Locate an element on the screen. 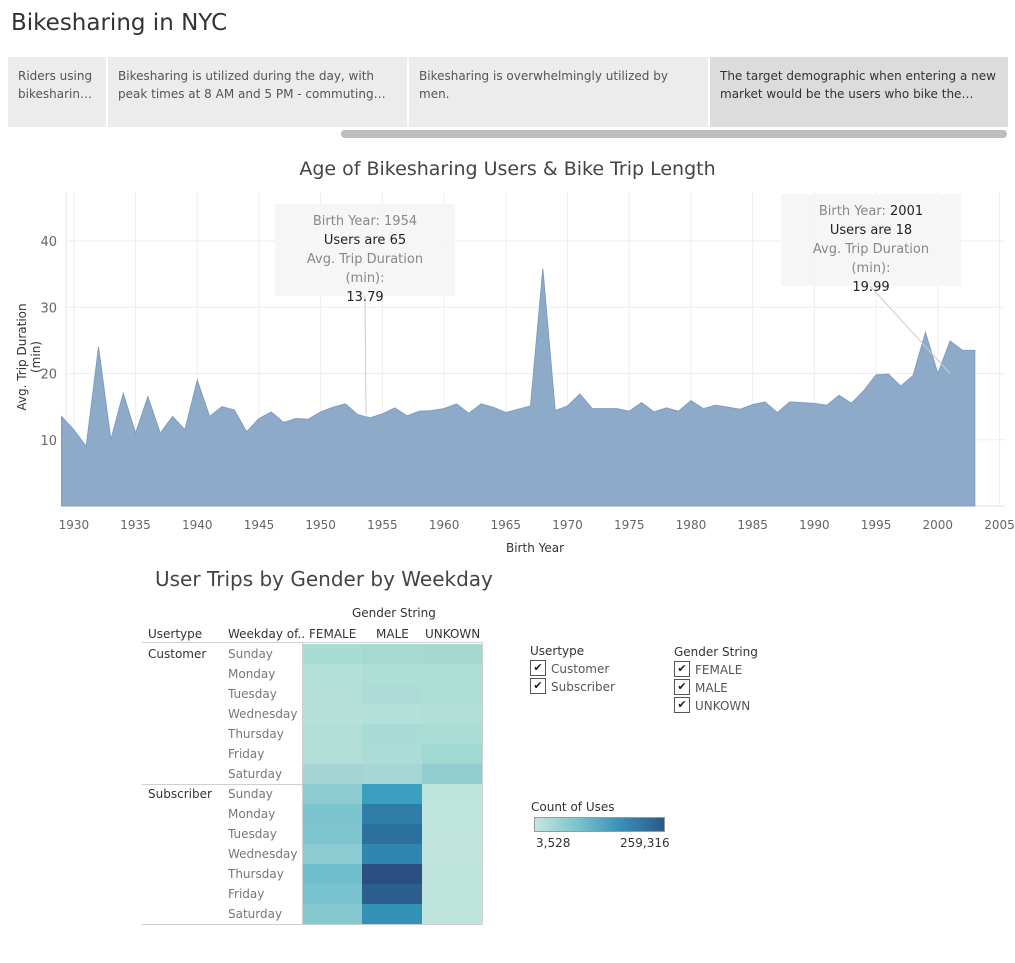  gender-filter-male: ✔ MALE is located at coordinates (701, 688).